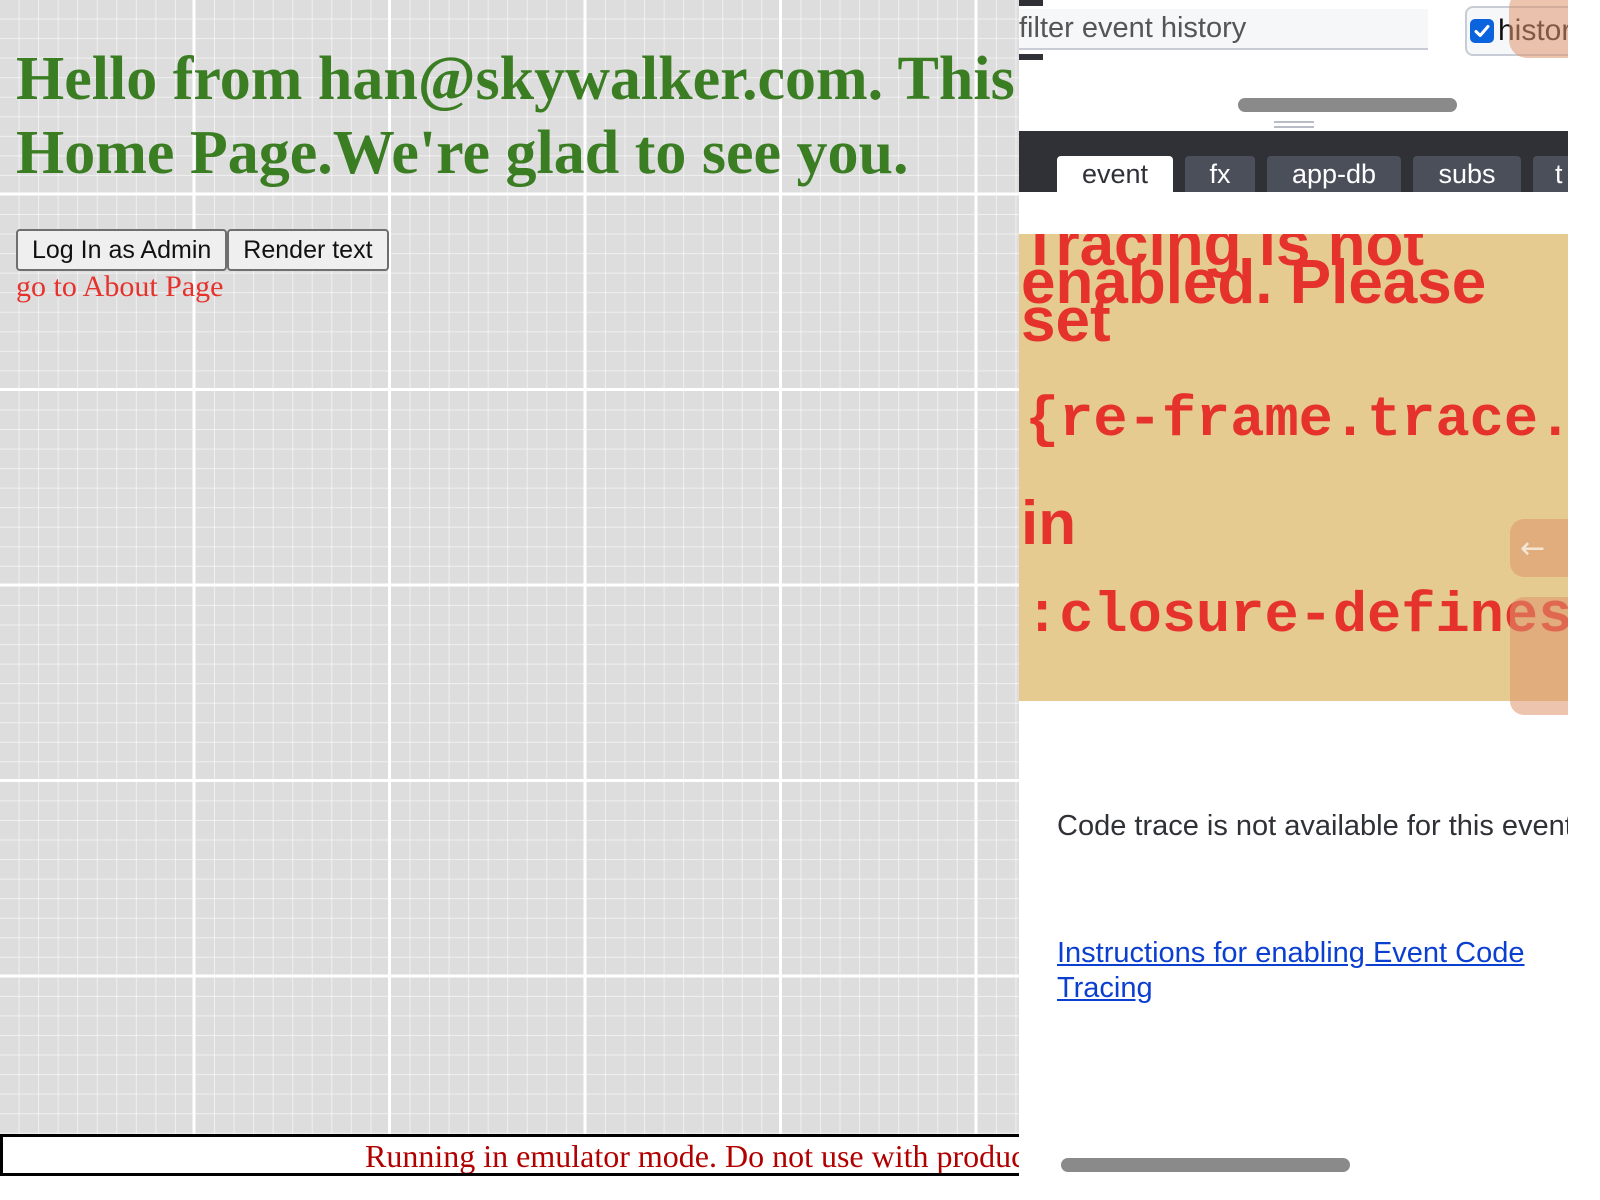 This screenshot has width=1600, height=1200. I want to click on action-buttons: Log In as Admin Render text, so click(202, 250).